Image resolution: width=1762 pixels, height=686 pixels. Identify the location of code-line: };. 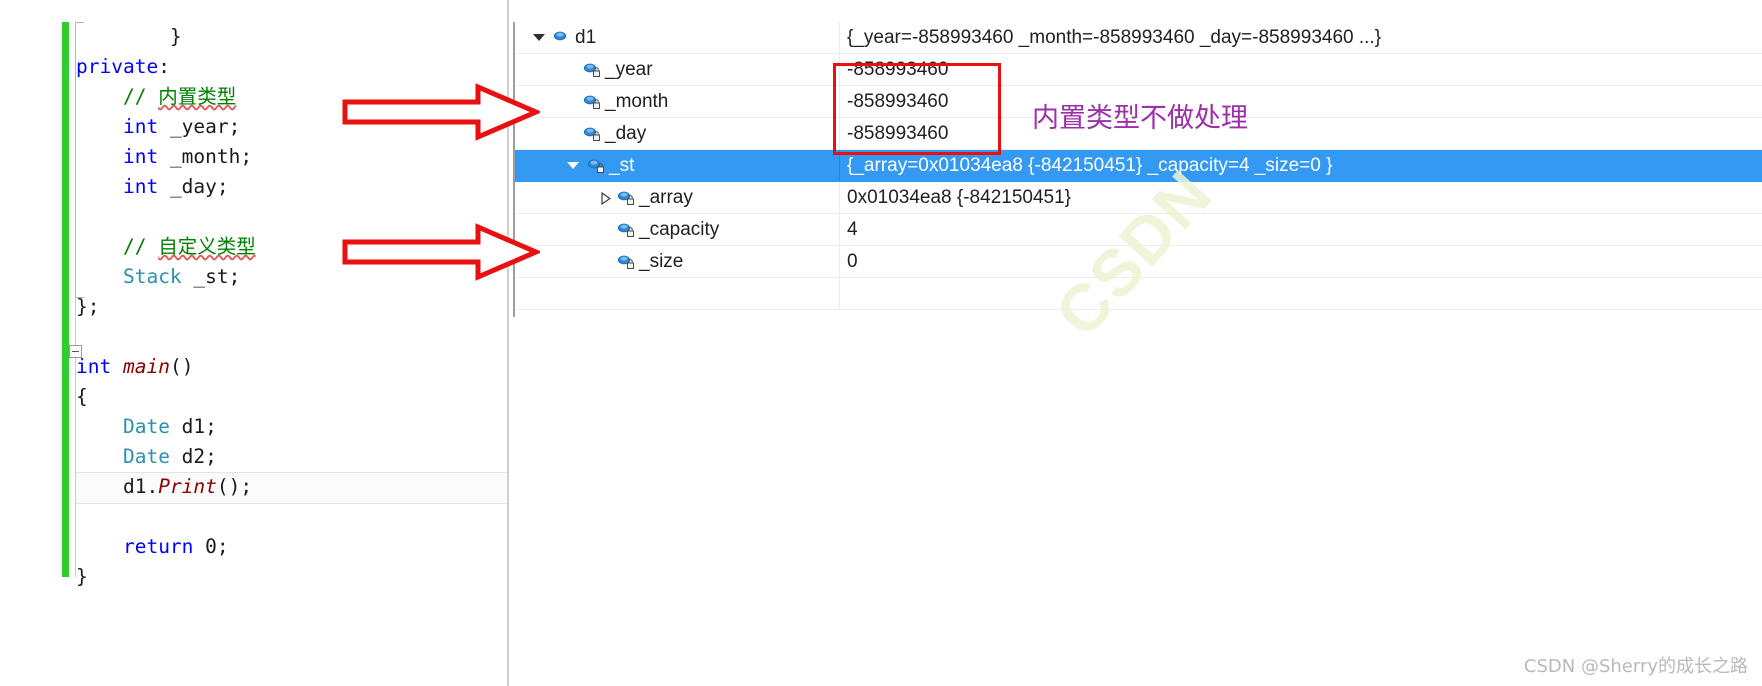
(166, 307).